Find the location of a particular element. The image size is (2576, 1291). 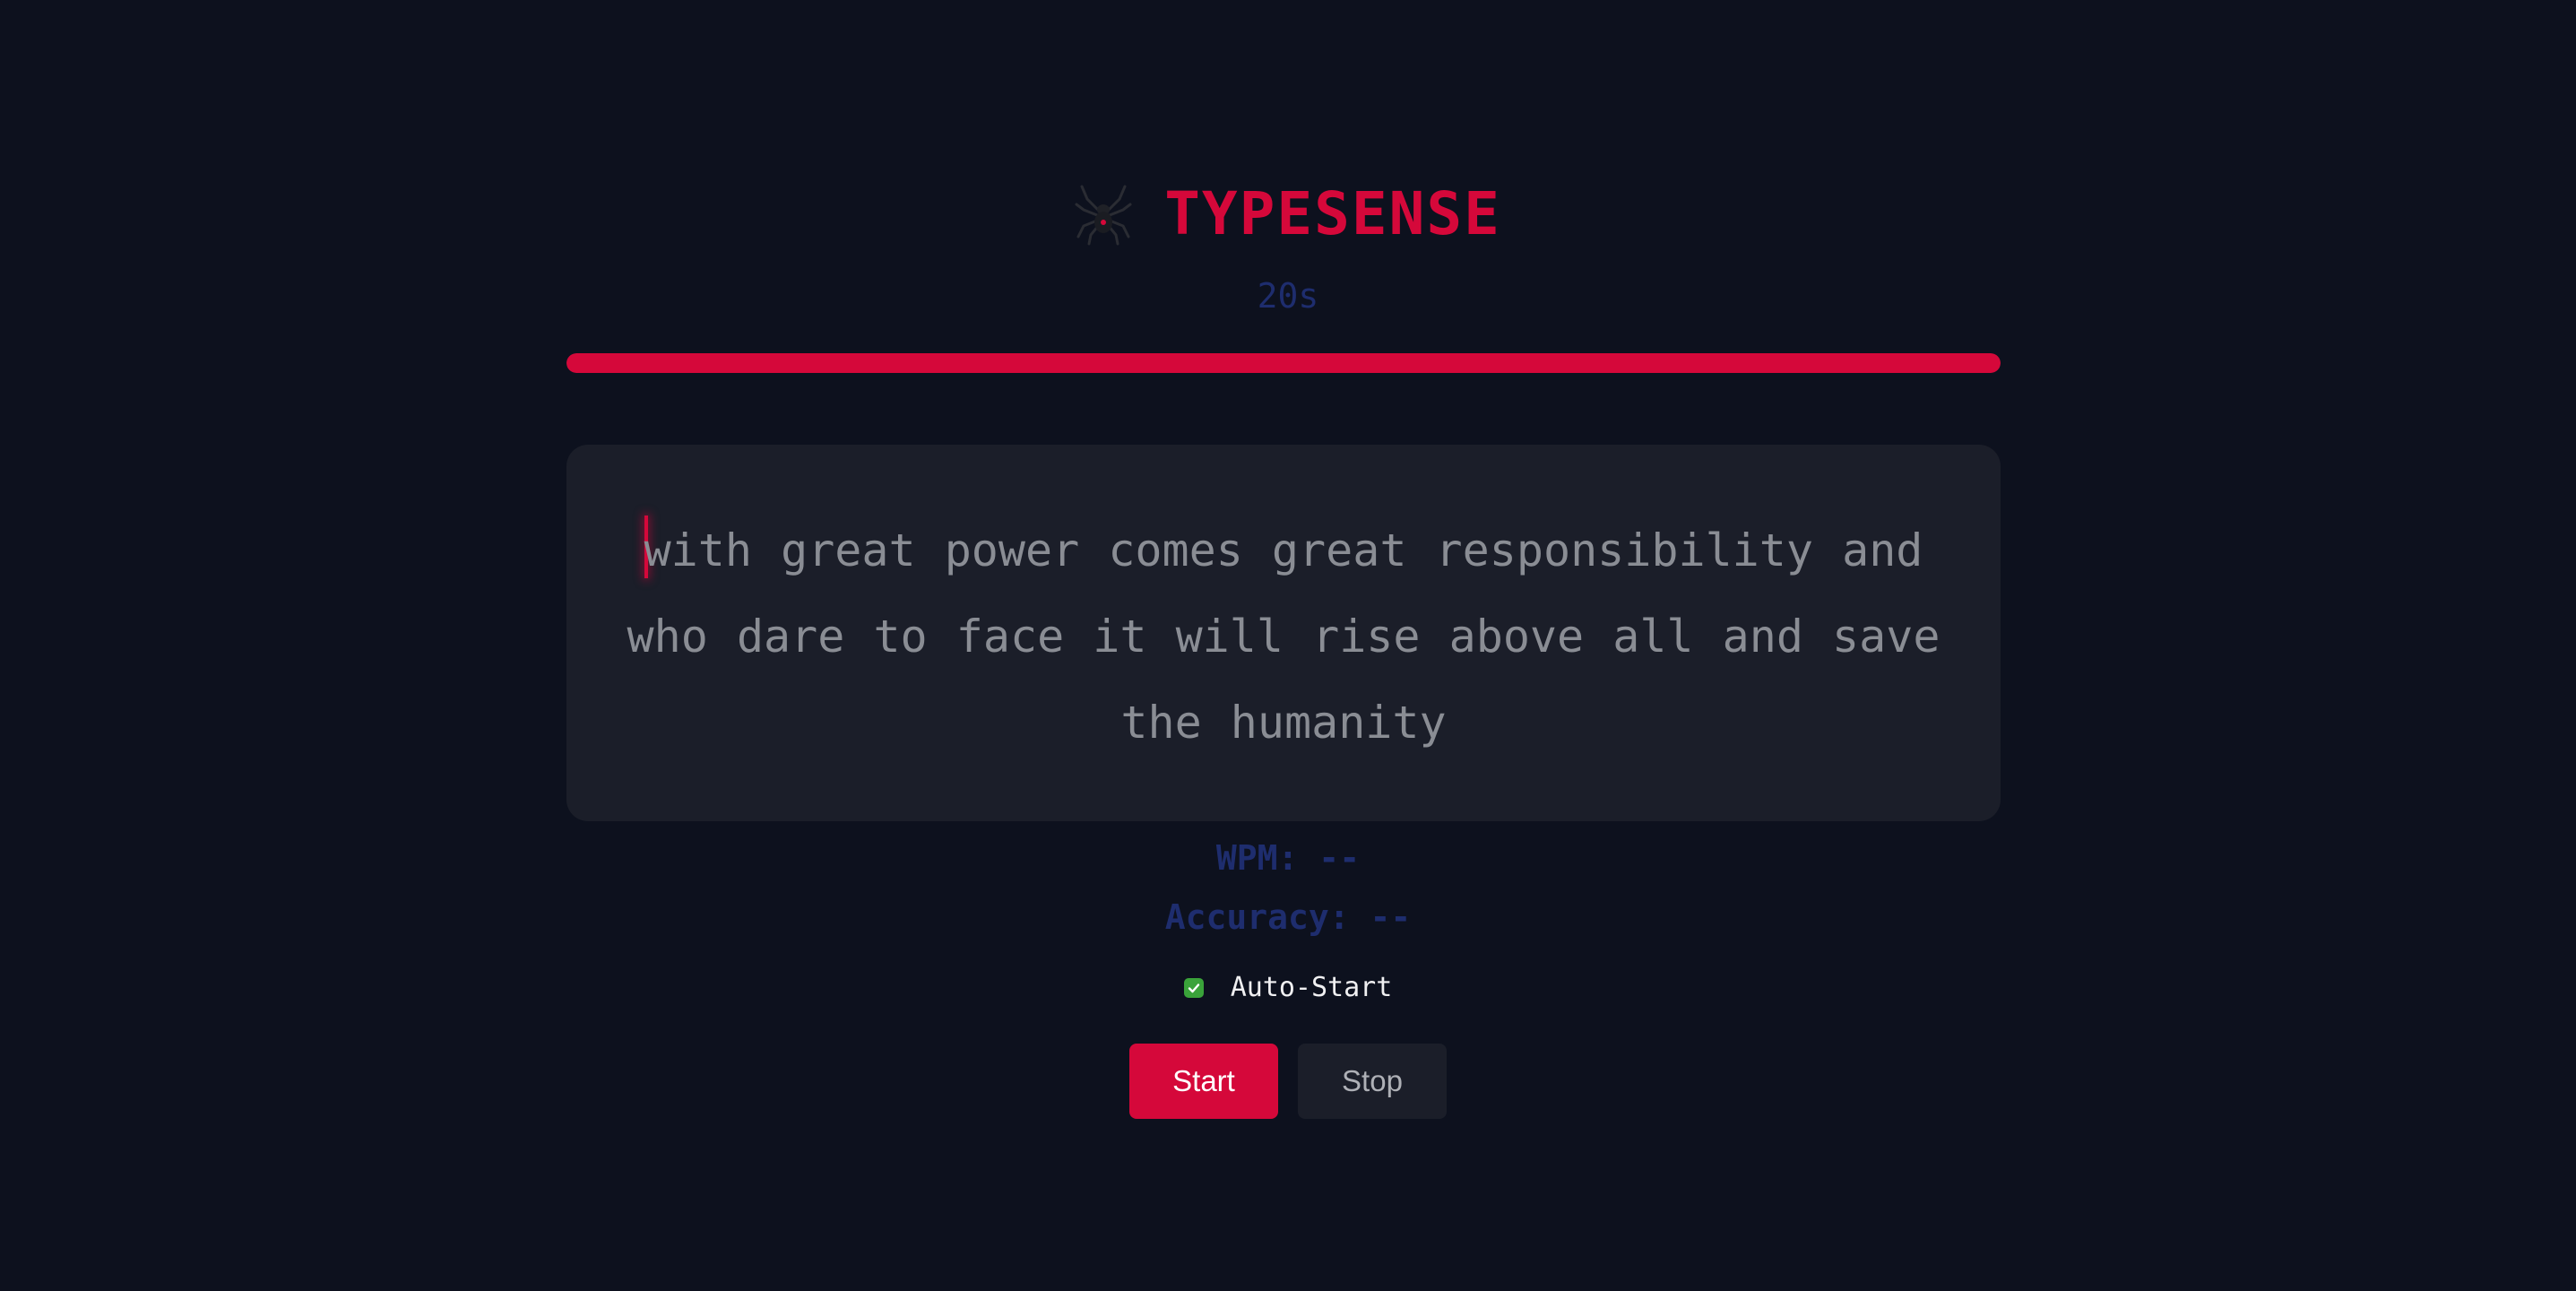

accuracy-stat: Accuracy: -- is located at coordinates (1288, 917).